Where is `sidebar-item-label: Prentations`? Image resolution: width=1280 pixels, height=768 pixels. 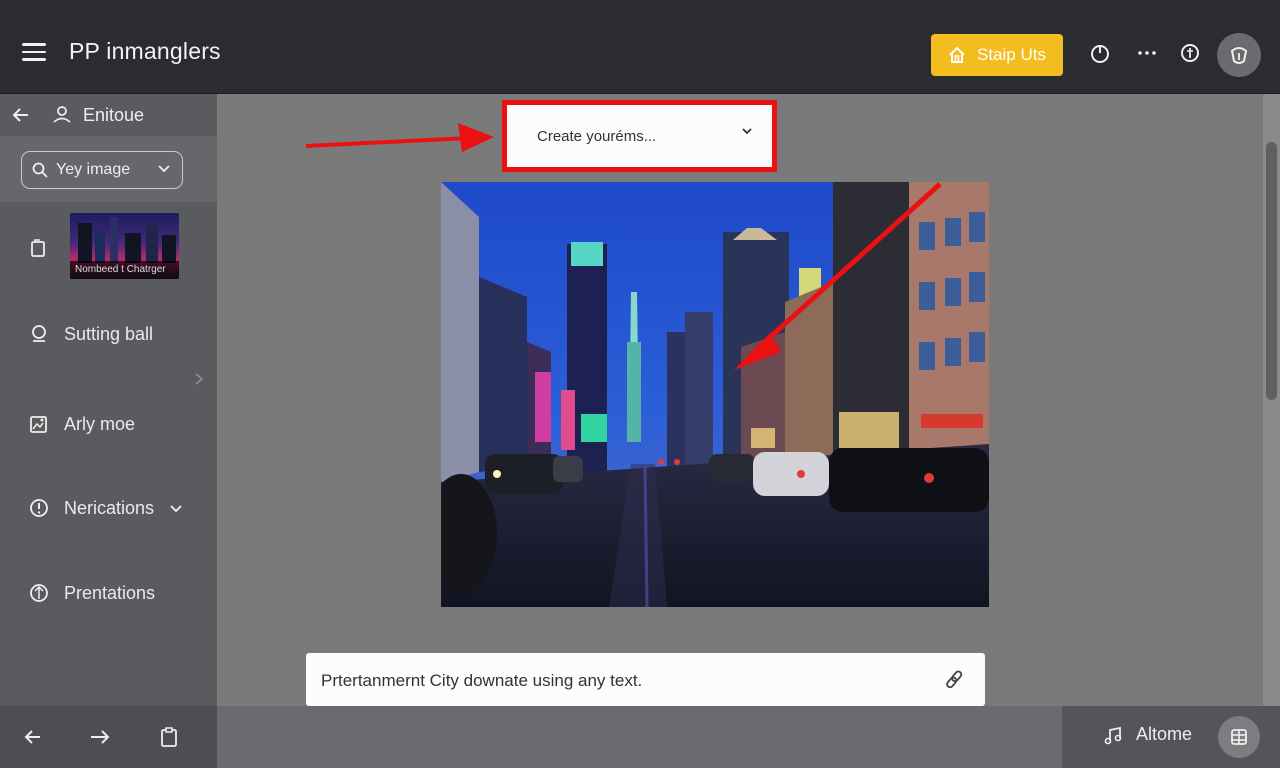 sidebar-item-label: Prentations is located at coordinates (110, 592).